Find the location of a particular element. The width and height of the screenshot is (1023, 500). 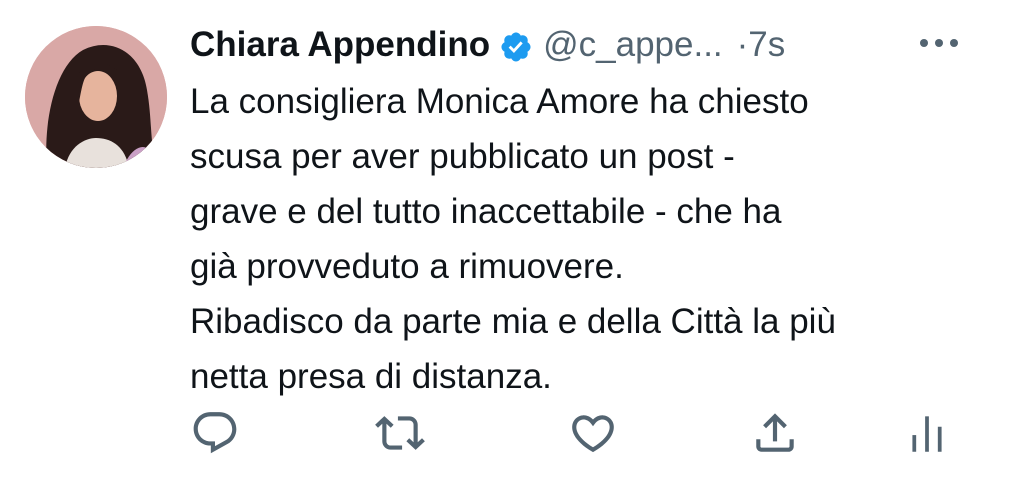

tweet-header: Chiara Appendino @c_appe... · 7s is located at coordinates (487, 45).